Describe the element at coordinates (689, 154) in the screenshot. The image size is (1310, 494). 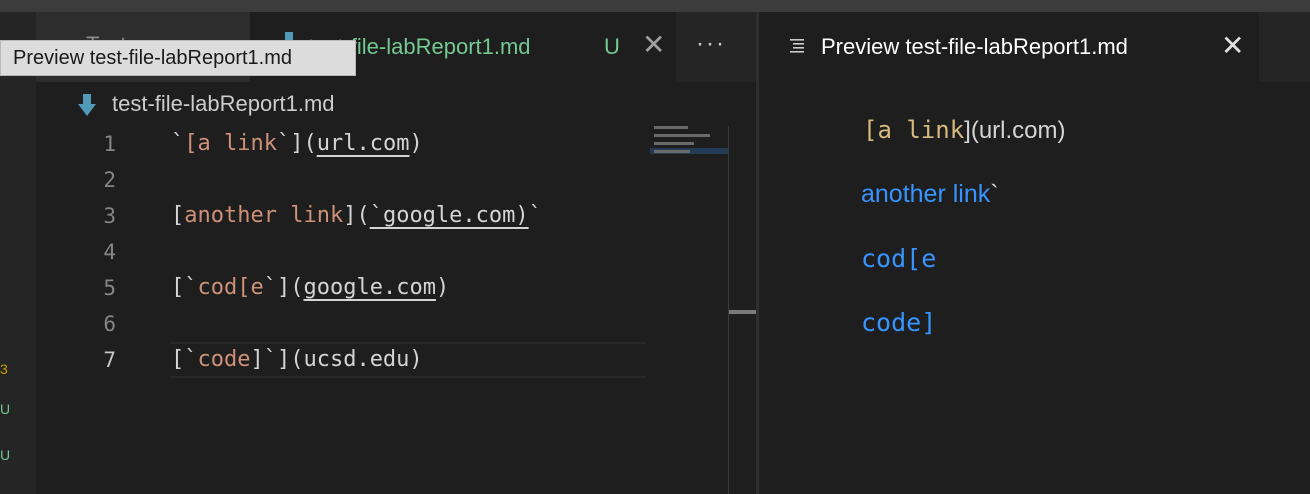
I see `minimap` at that location.